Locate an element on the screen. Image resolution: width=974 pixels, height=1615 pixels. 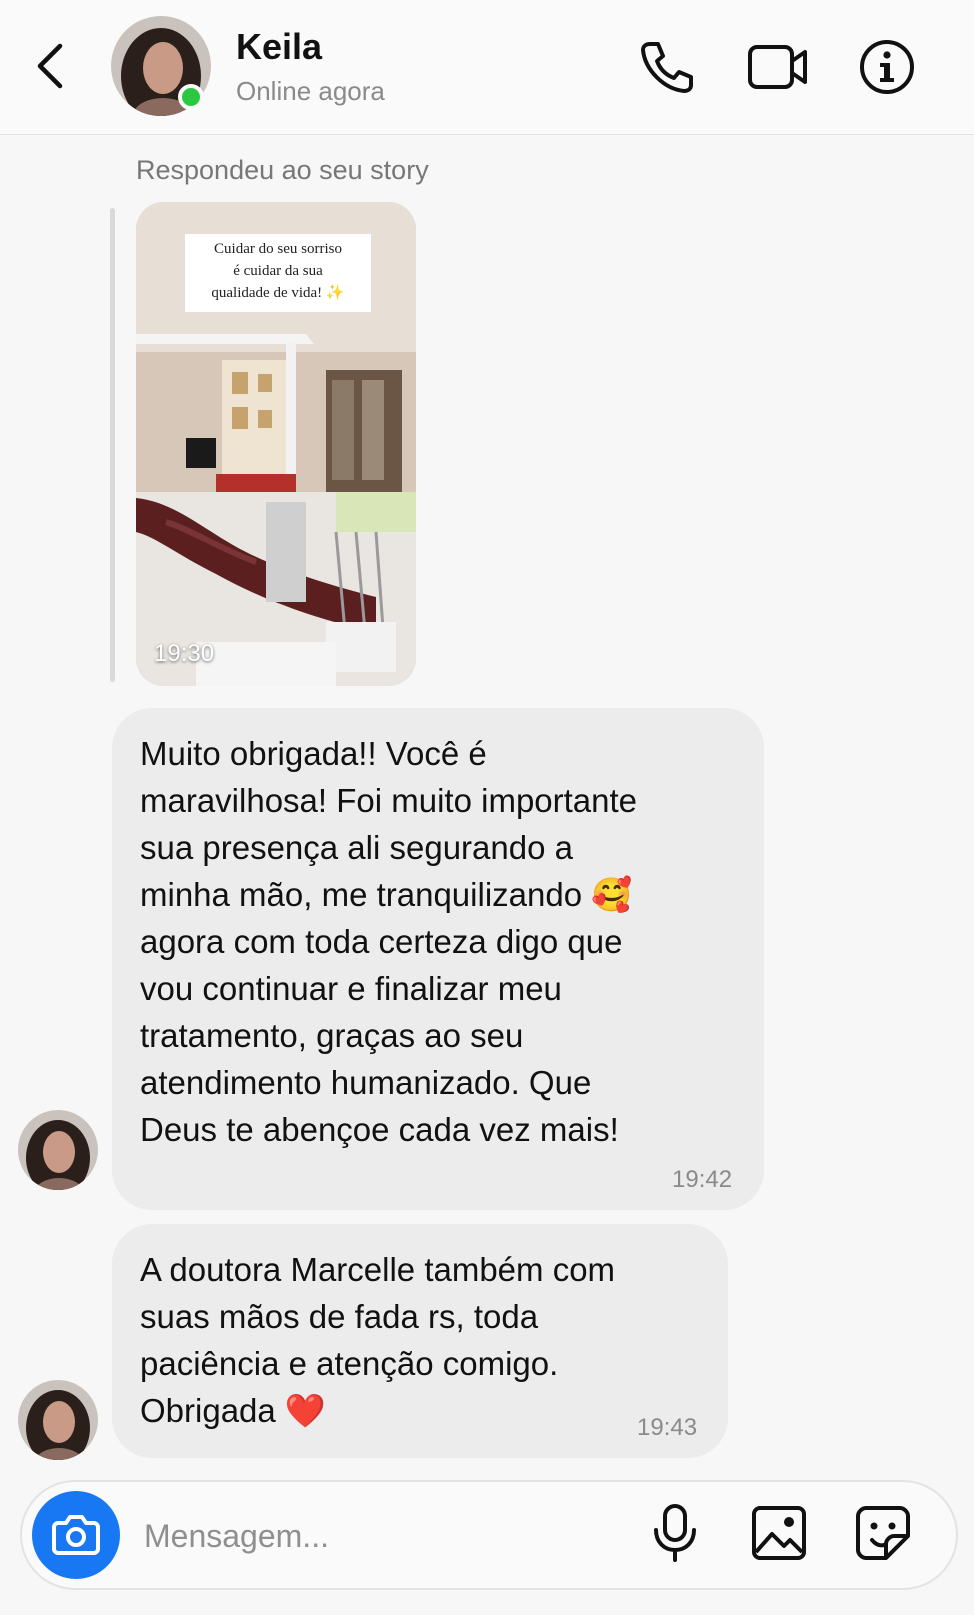
sticker-icon is located at coordinates (883, 1533).